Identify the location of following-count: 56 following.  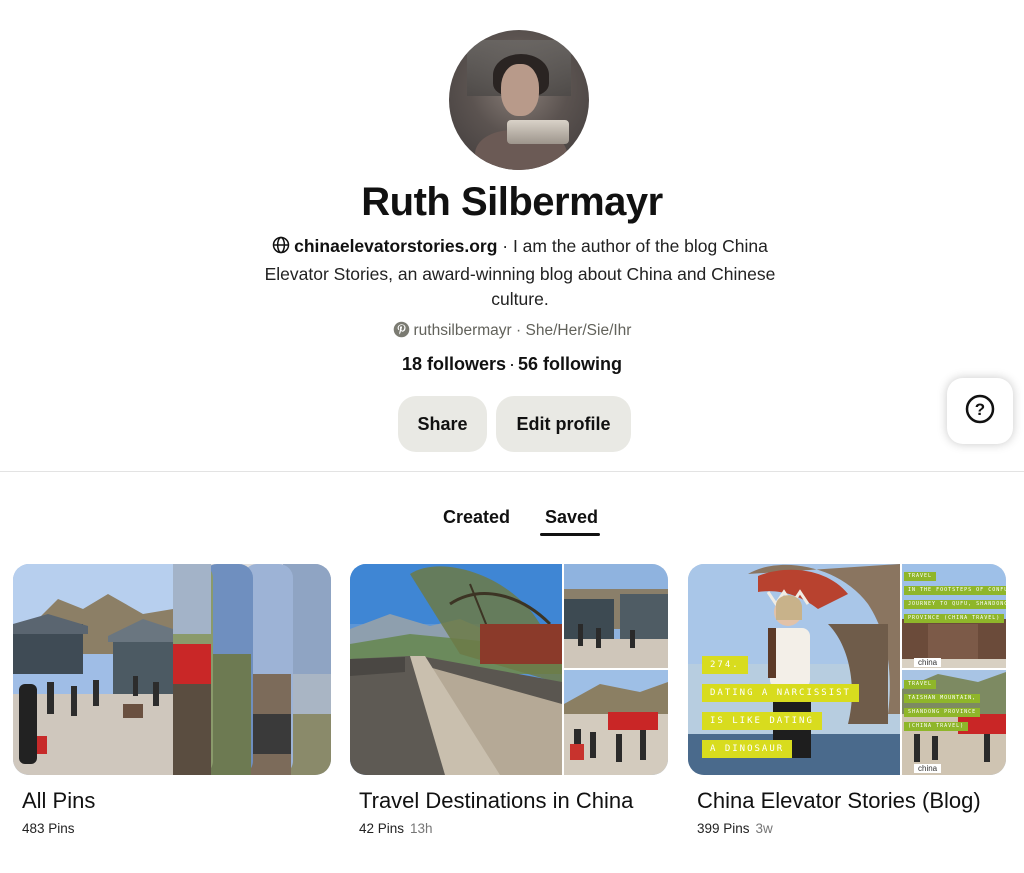
(570, 364).